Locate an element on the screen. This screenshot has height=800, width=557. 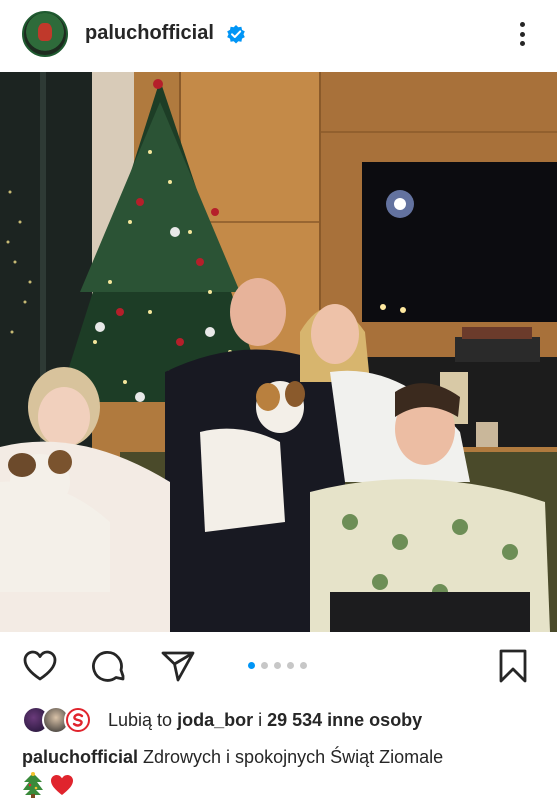
liker-avatar is located at coordinates (78, 720).